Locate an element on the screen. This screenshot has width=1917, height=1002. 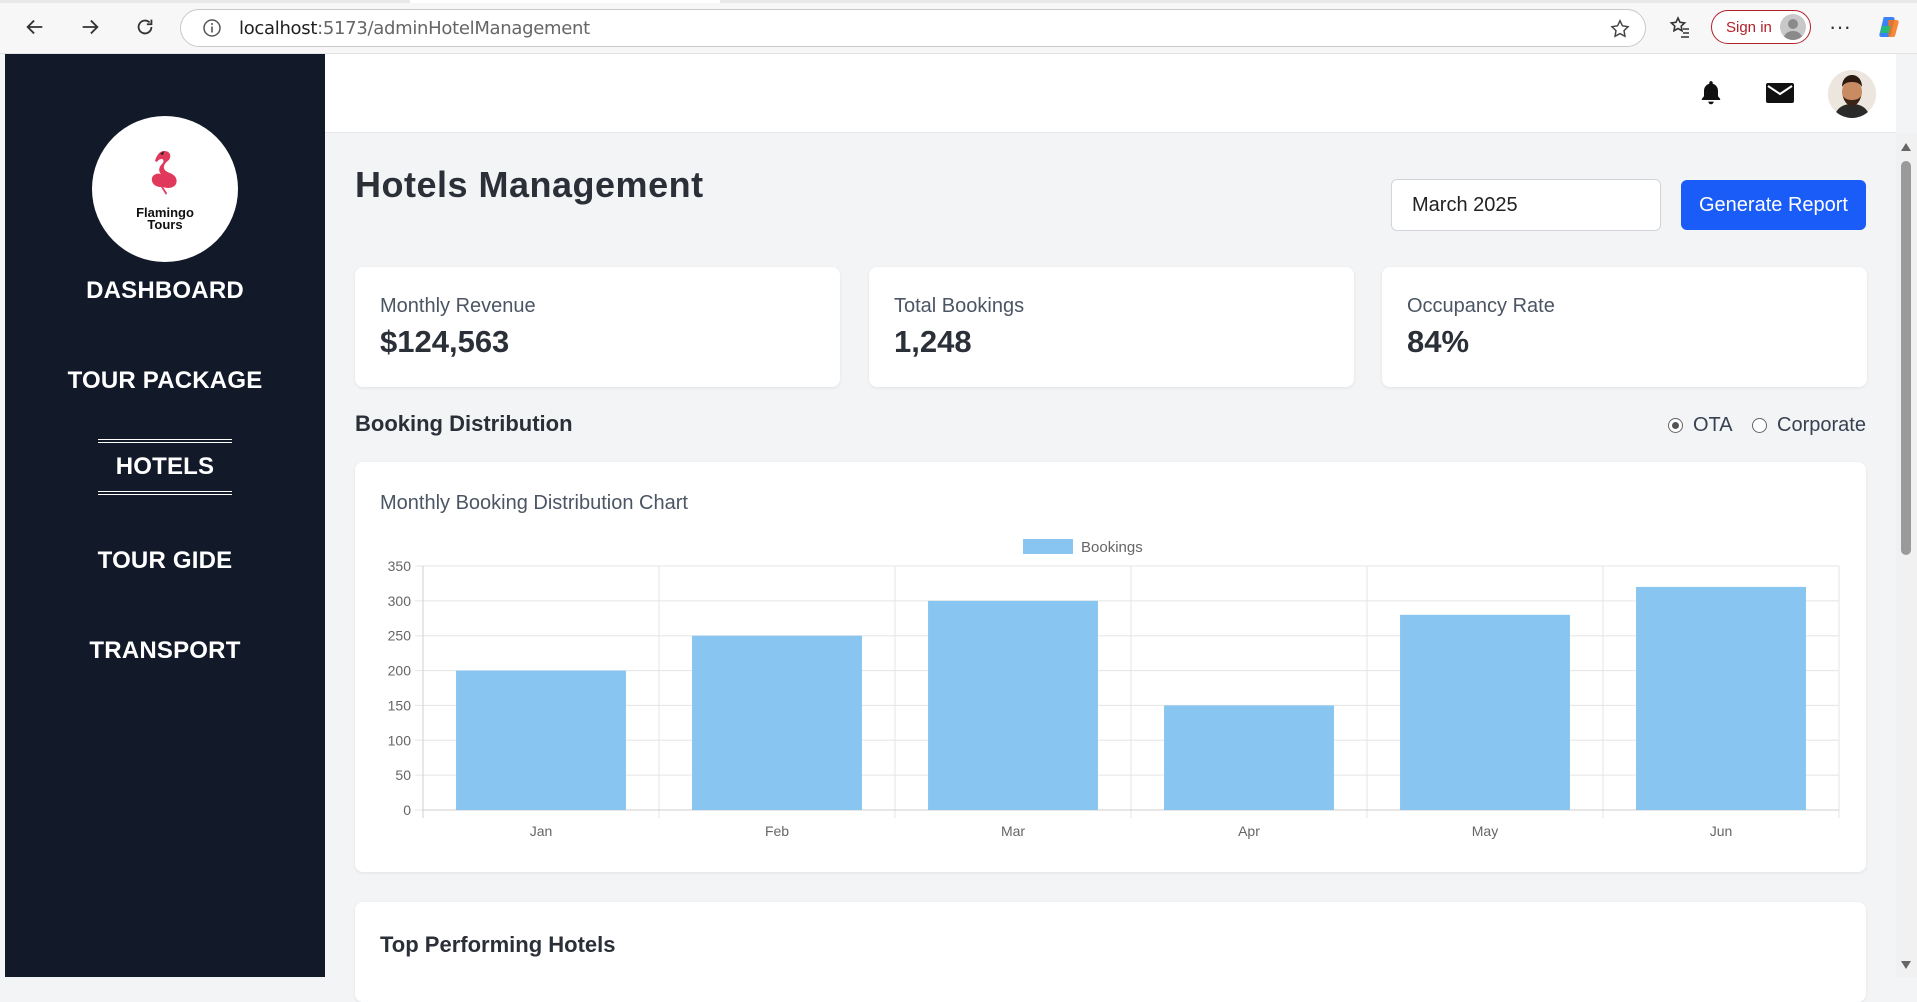
x-tick-label: Mar is located at coordinates (1013, 831).